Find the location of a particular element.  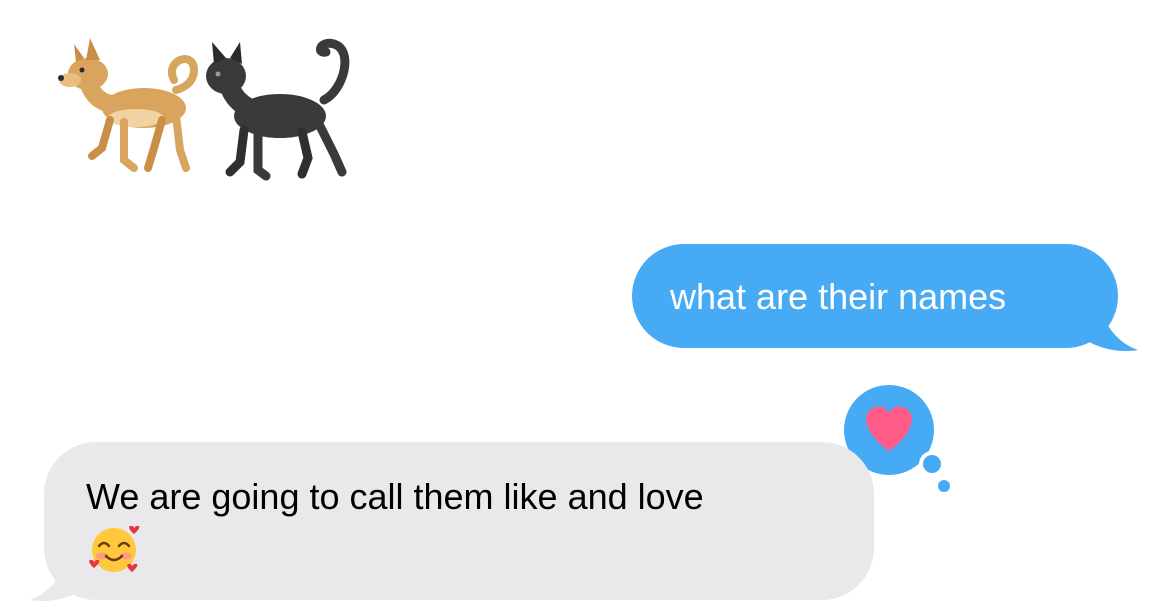

emoji-message is located at coordinates (204, 110).